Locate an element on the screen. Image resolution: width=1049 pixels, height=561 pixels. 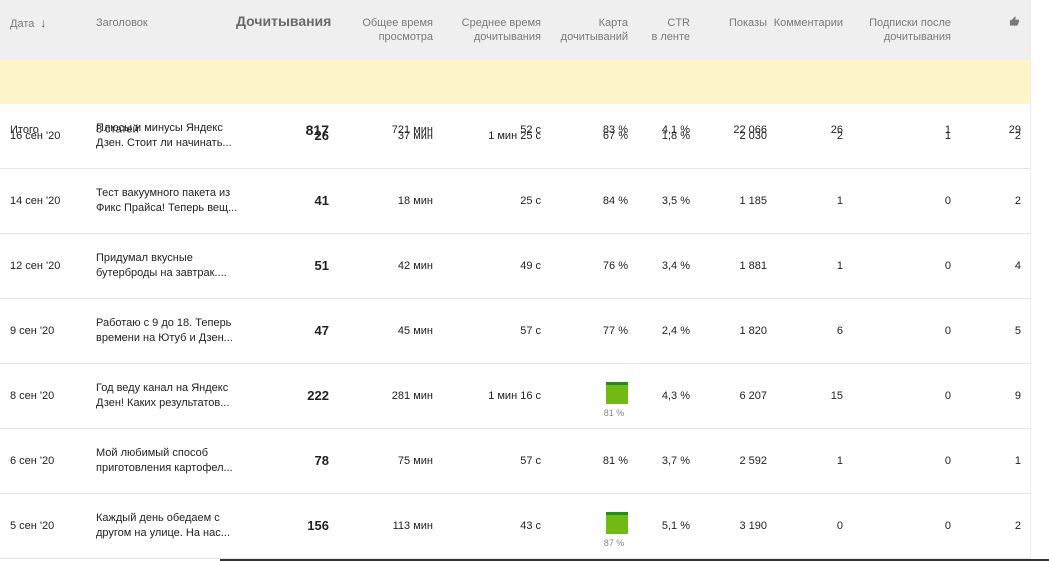
column-header-subscriptions-line2: дочитывания is located at coordinates (917, 37).